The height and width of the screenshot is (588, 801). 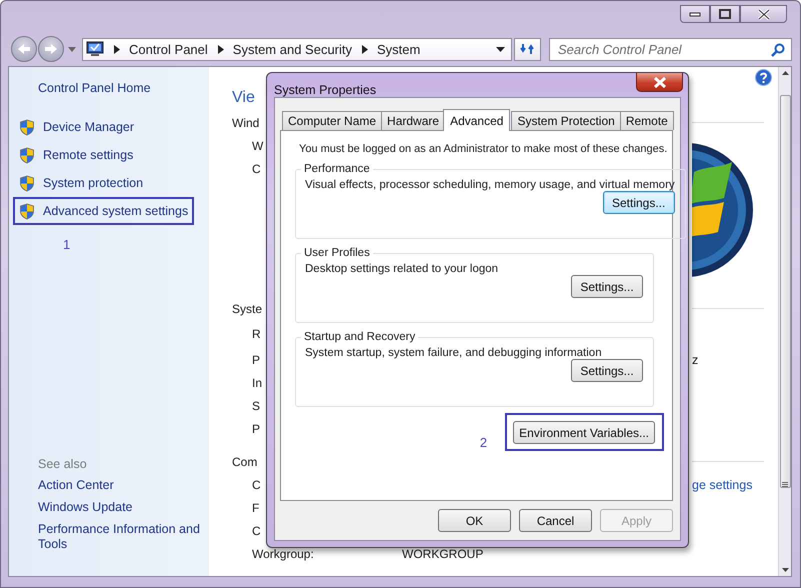 I want to click on section-heading: Com, so click(x=245, y=461).